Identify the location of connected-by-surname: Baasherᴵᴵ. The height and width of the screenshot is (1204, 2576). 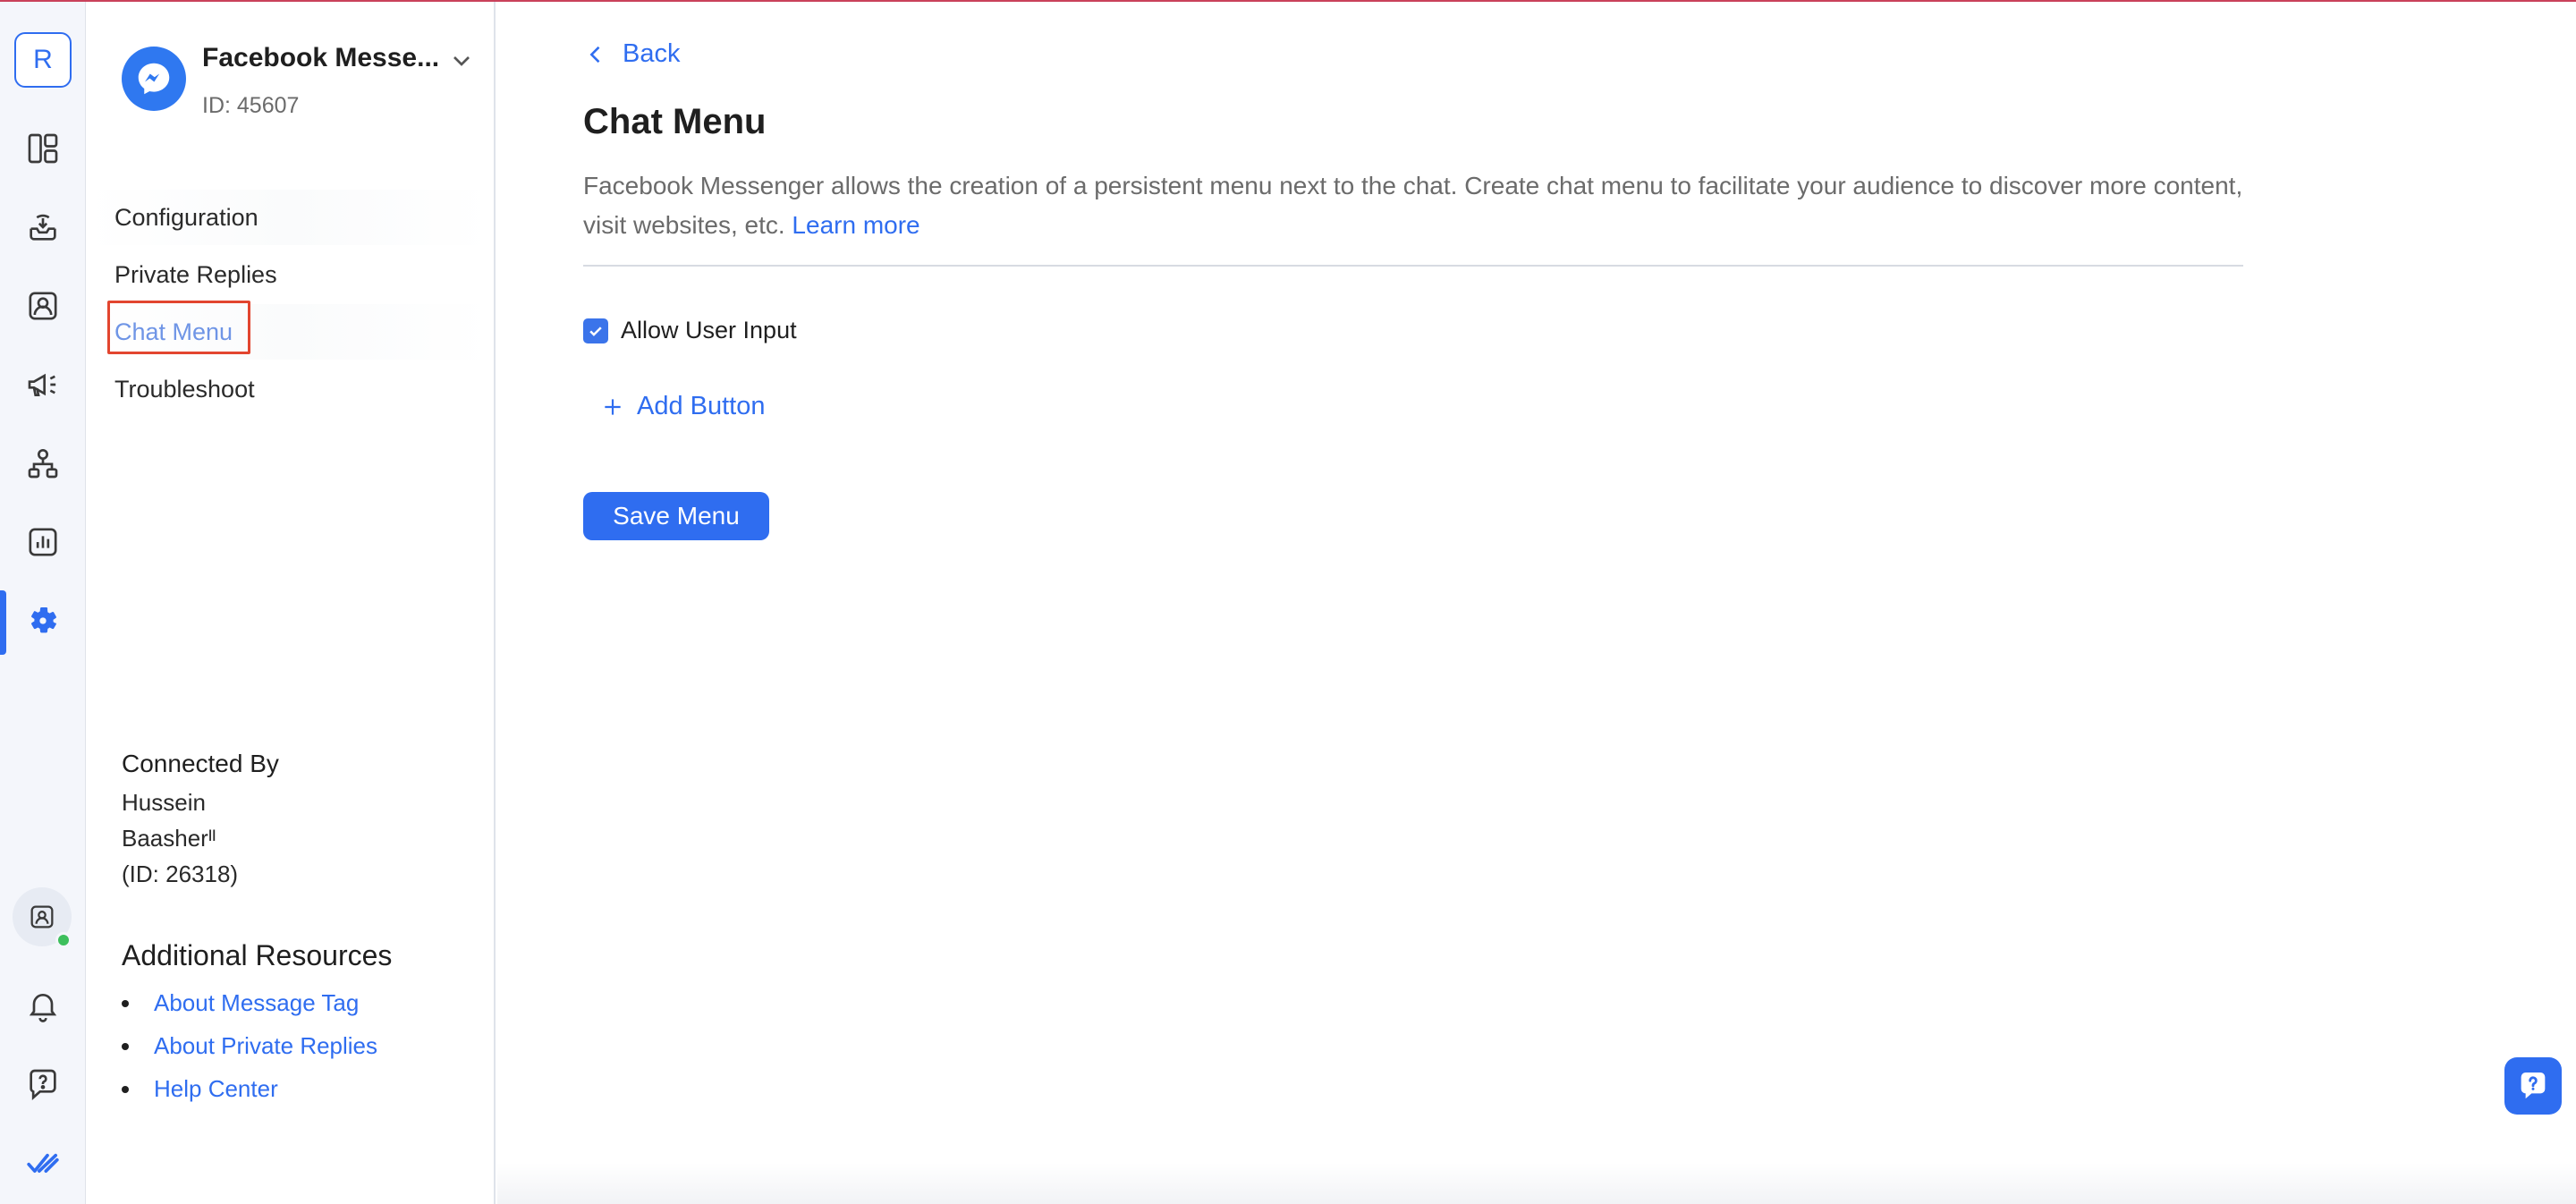
(169, 839).